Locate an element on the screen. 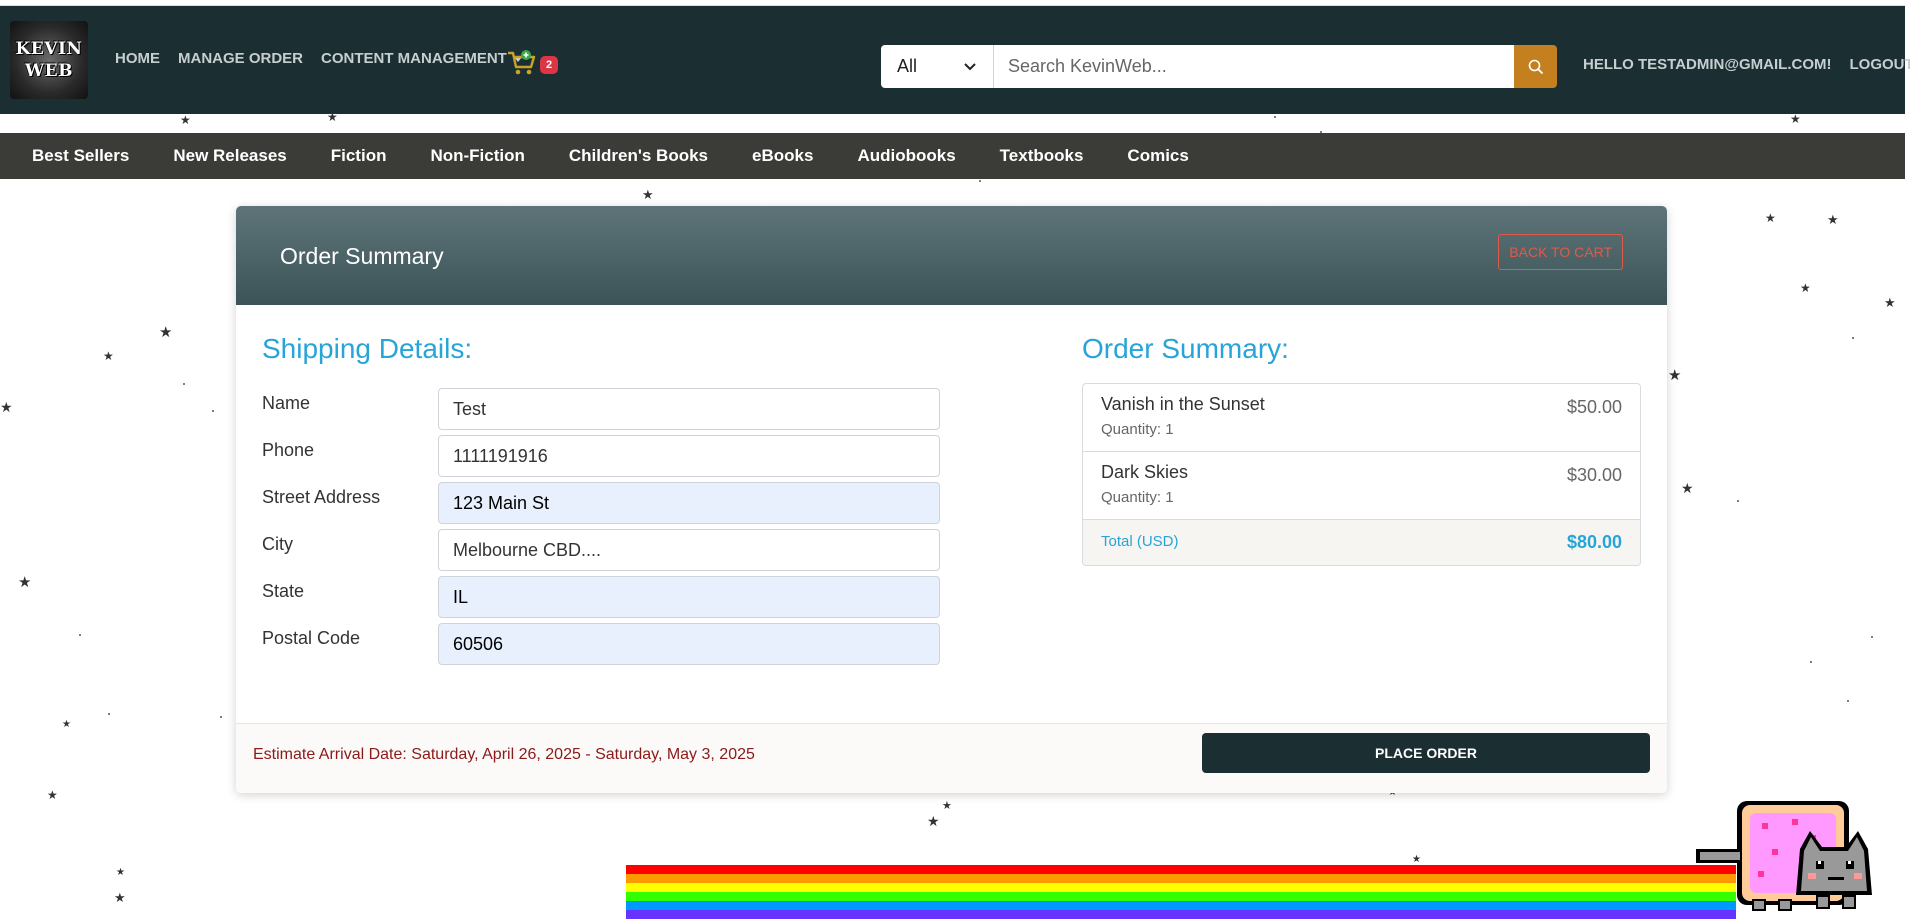  category-ebooks: eBooks is located at coordinates (782, 156).